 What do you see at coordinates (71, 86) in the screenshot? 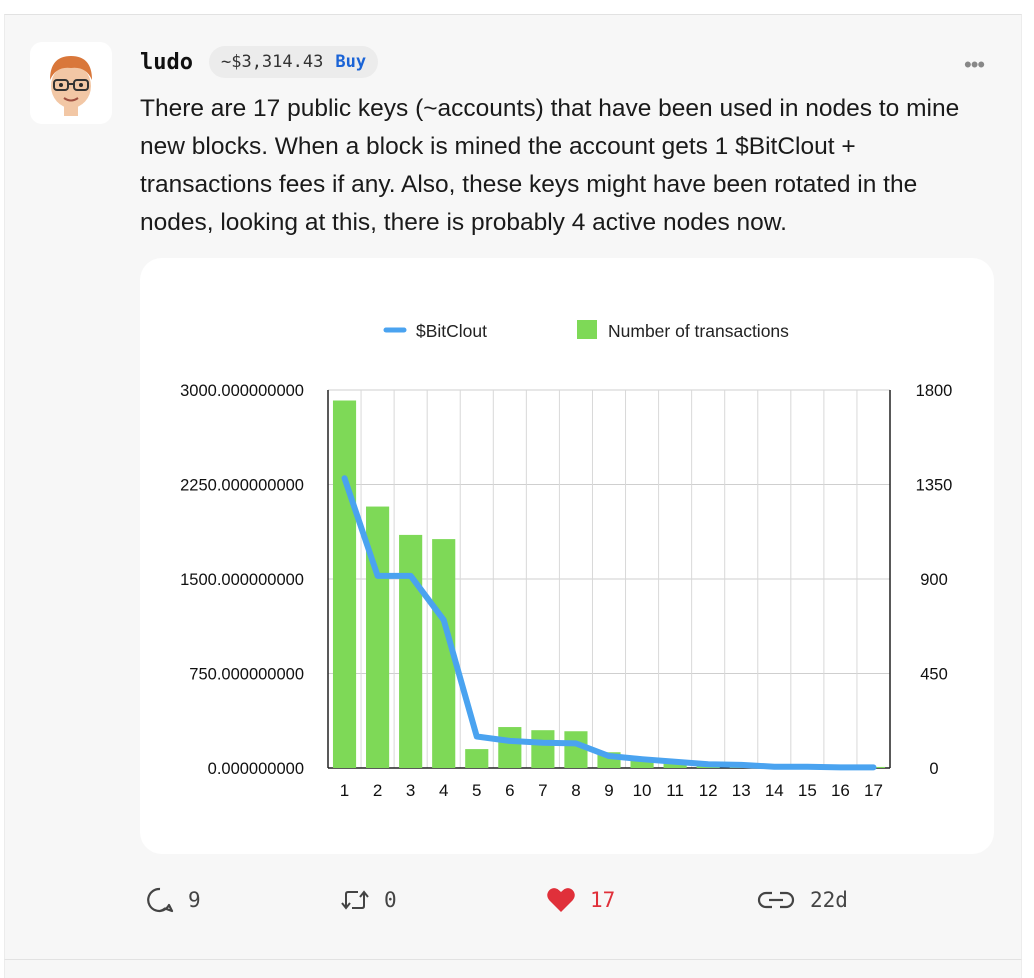
I see `memoji-avatar-icon` at bounding box center [71, 86].